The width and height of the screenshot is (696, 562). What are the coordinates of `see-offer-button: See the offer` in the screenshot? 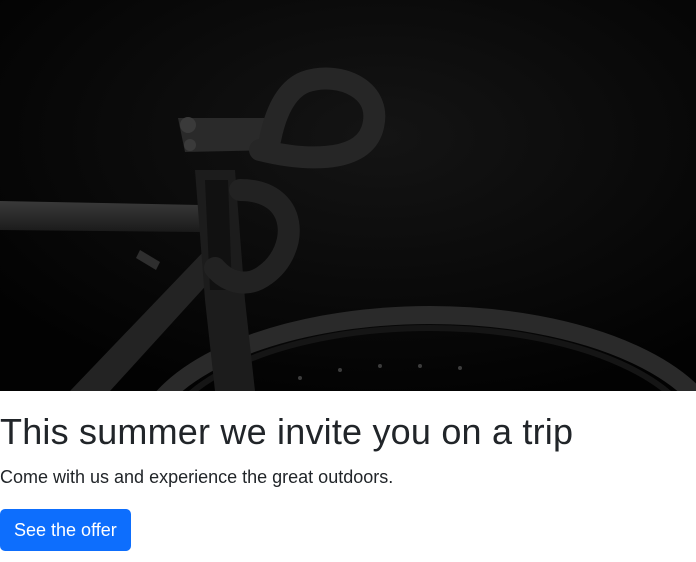 It's located at (65, 530).